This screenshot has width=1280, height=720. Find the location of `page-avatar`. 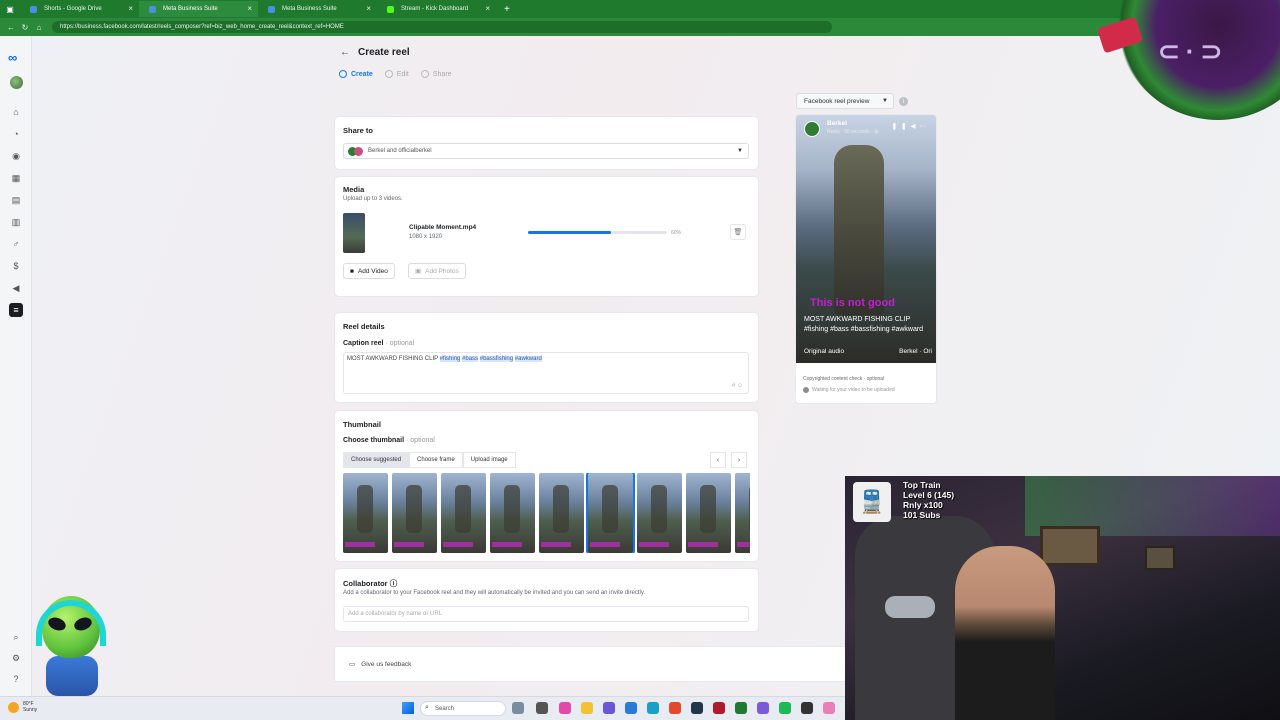

page-avatar is located at coordinates (812, 129).